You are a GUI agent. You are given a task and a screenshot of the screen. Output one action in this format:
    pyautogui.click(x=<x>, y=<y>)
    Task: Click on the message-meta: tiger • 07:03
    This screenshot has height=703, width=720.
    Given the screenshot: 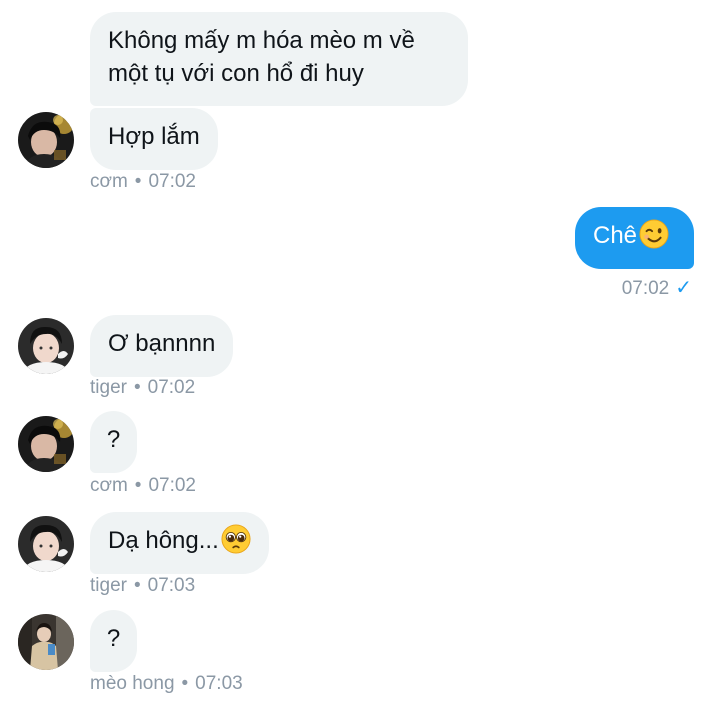 What is the action you would take?
    pyautogui.click(x=142, y=586)
    